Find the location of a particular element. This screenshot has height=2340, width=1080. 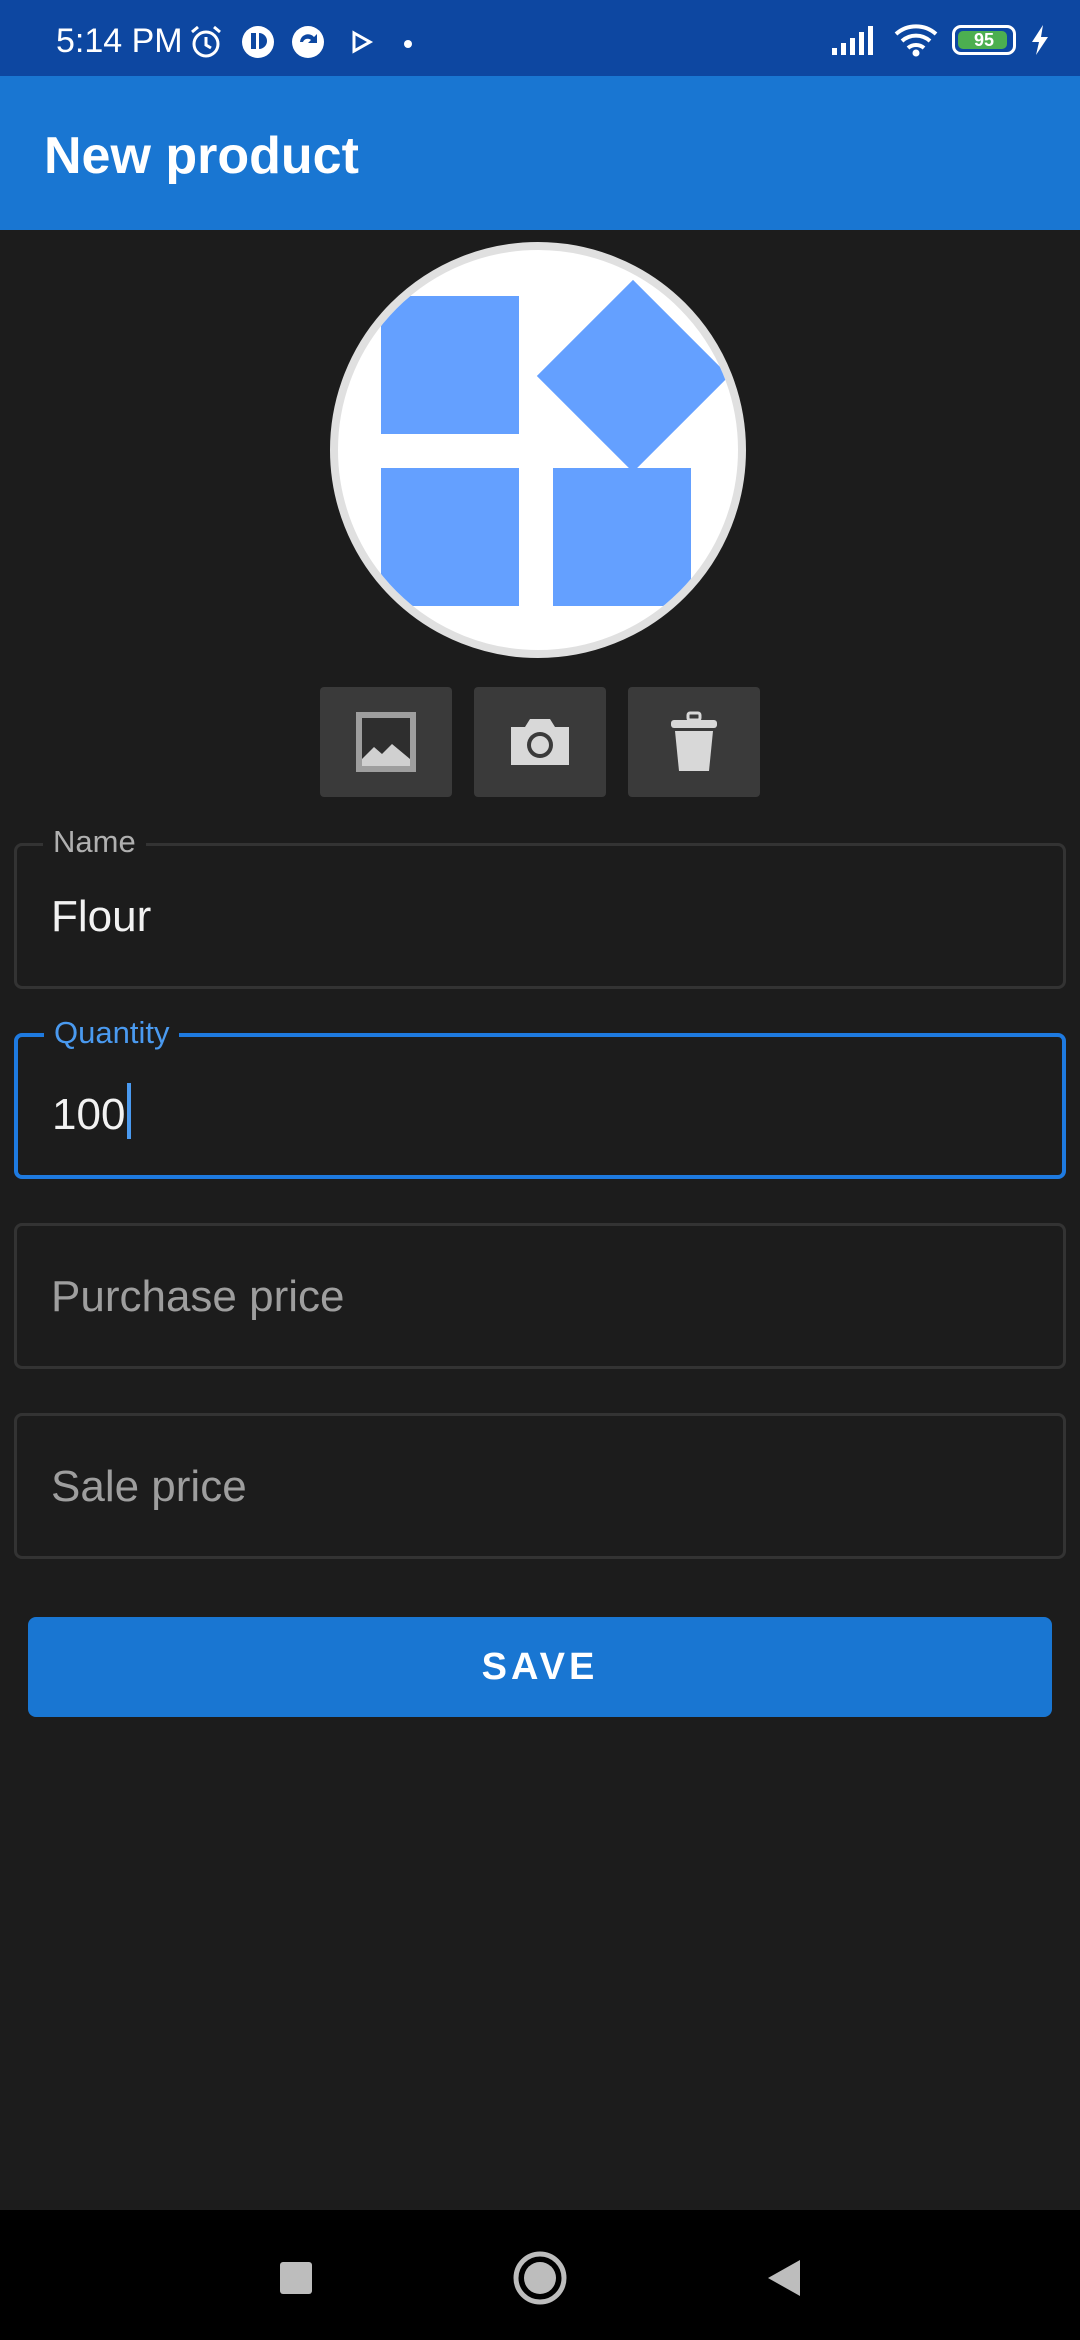

page-title: New product is located at coordinates (201, 156).